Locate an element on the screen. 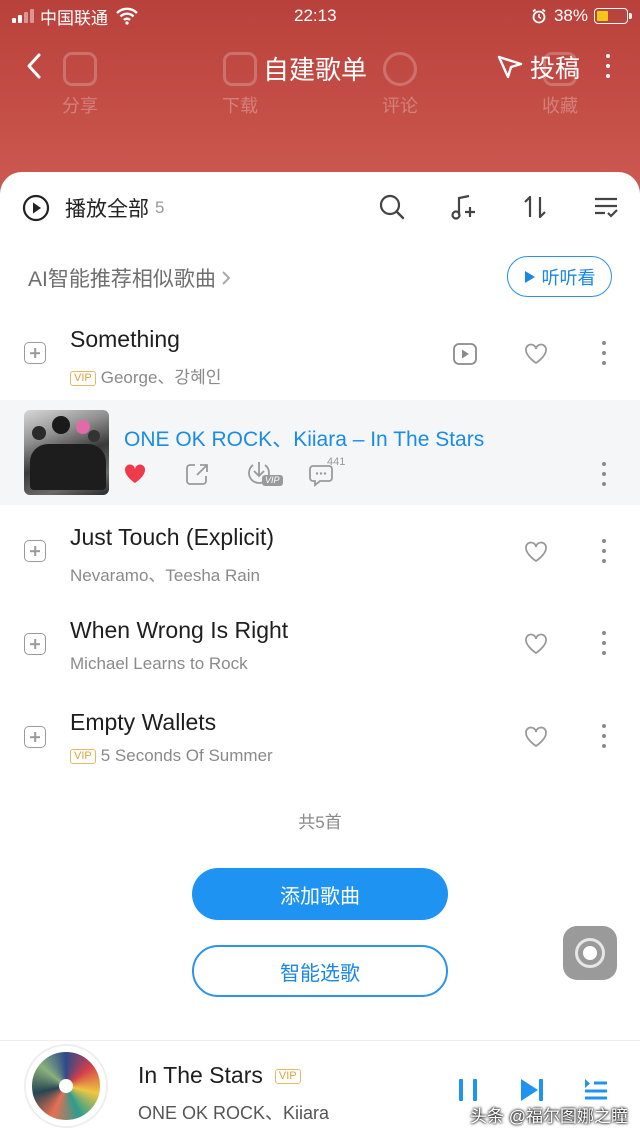 Image resolution: width=640 pixels, height=1138 pixels. smart-pick-button: 智能选歌 is located at coordinates (320, 971).